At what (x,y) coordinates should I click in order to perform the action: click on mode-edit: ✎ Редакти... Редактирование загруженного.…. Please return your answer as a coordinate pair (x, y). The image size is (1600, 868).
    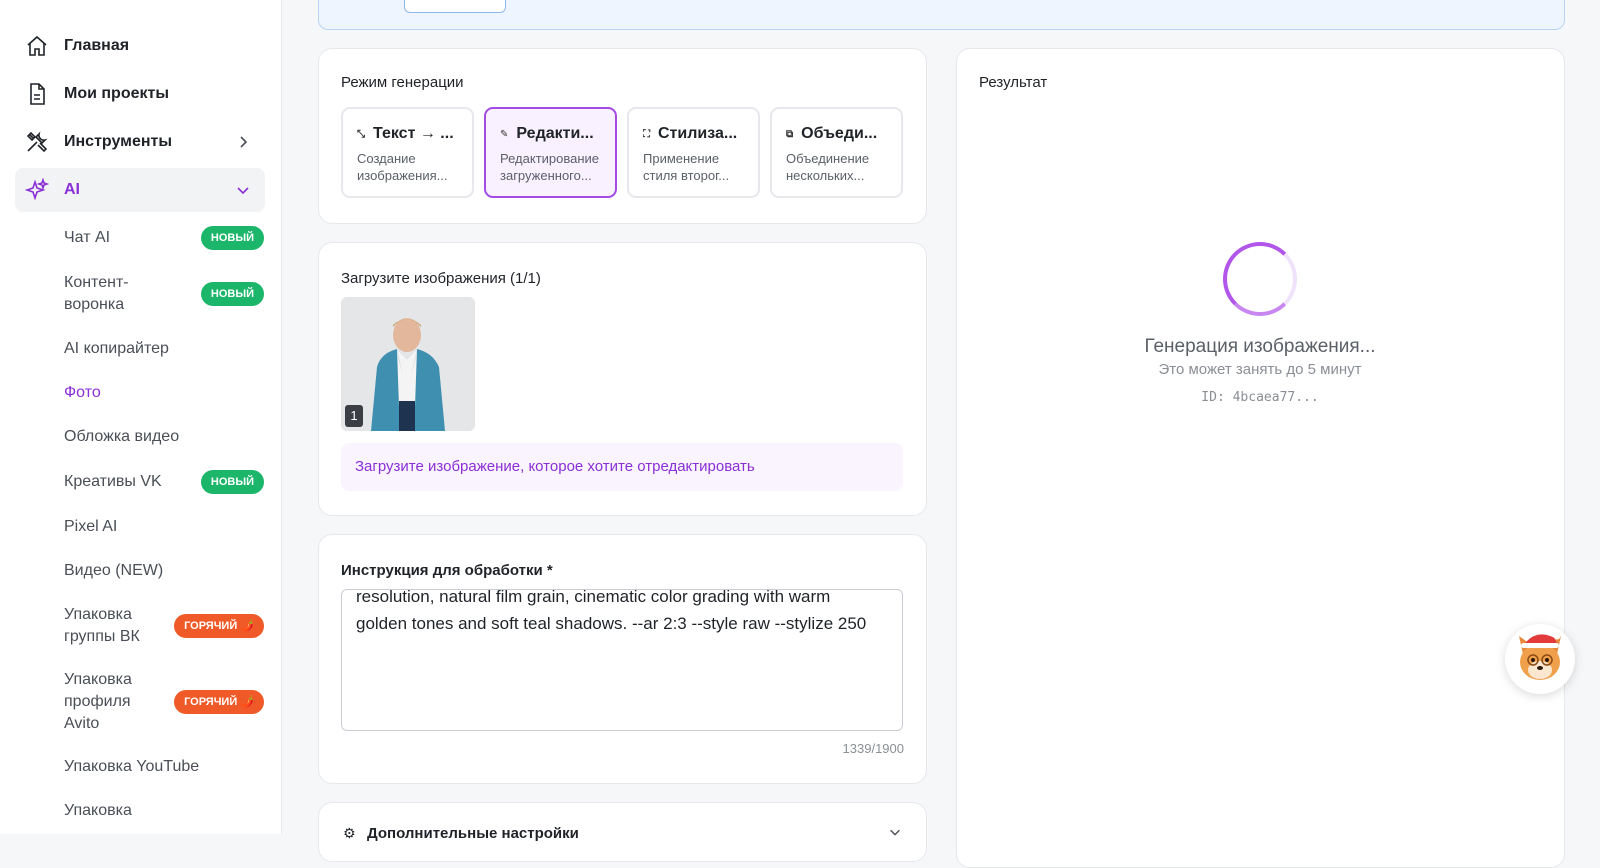
    Looking at the image, I should click on (550, 152).